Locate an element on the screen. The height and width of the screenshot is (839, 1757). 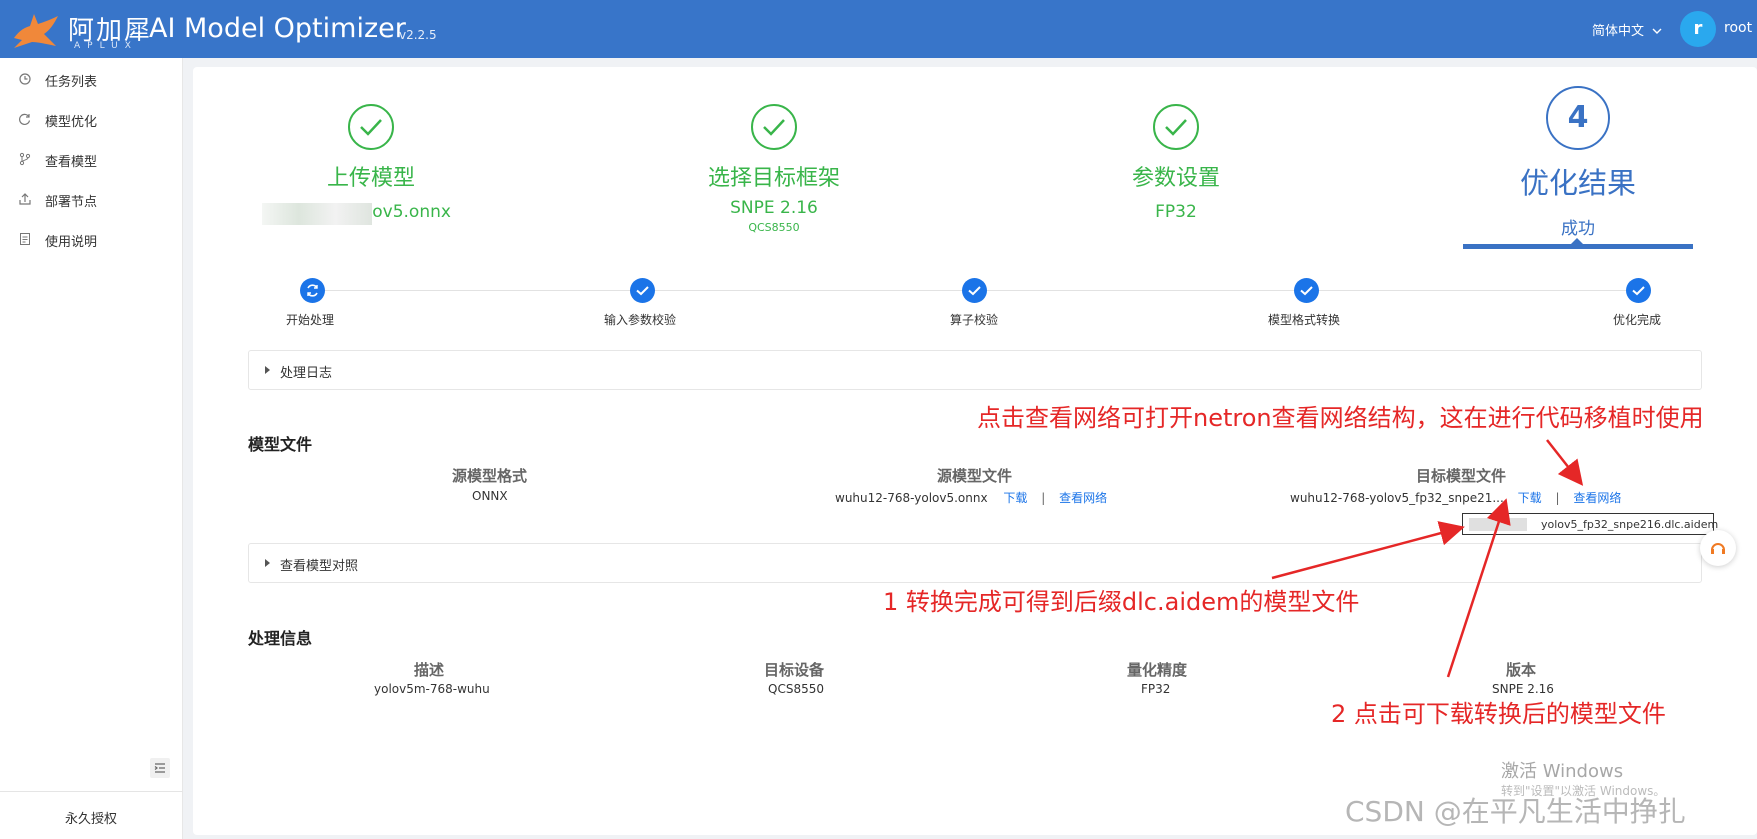
desc-value: yolov5m-768-wuhu is located at coordinates (432, 689).